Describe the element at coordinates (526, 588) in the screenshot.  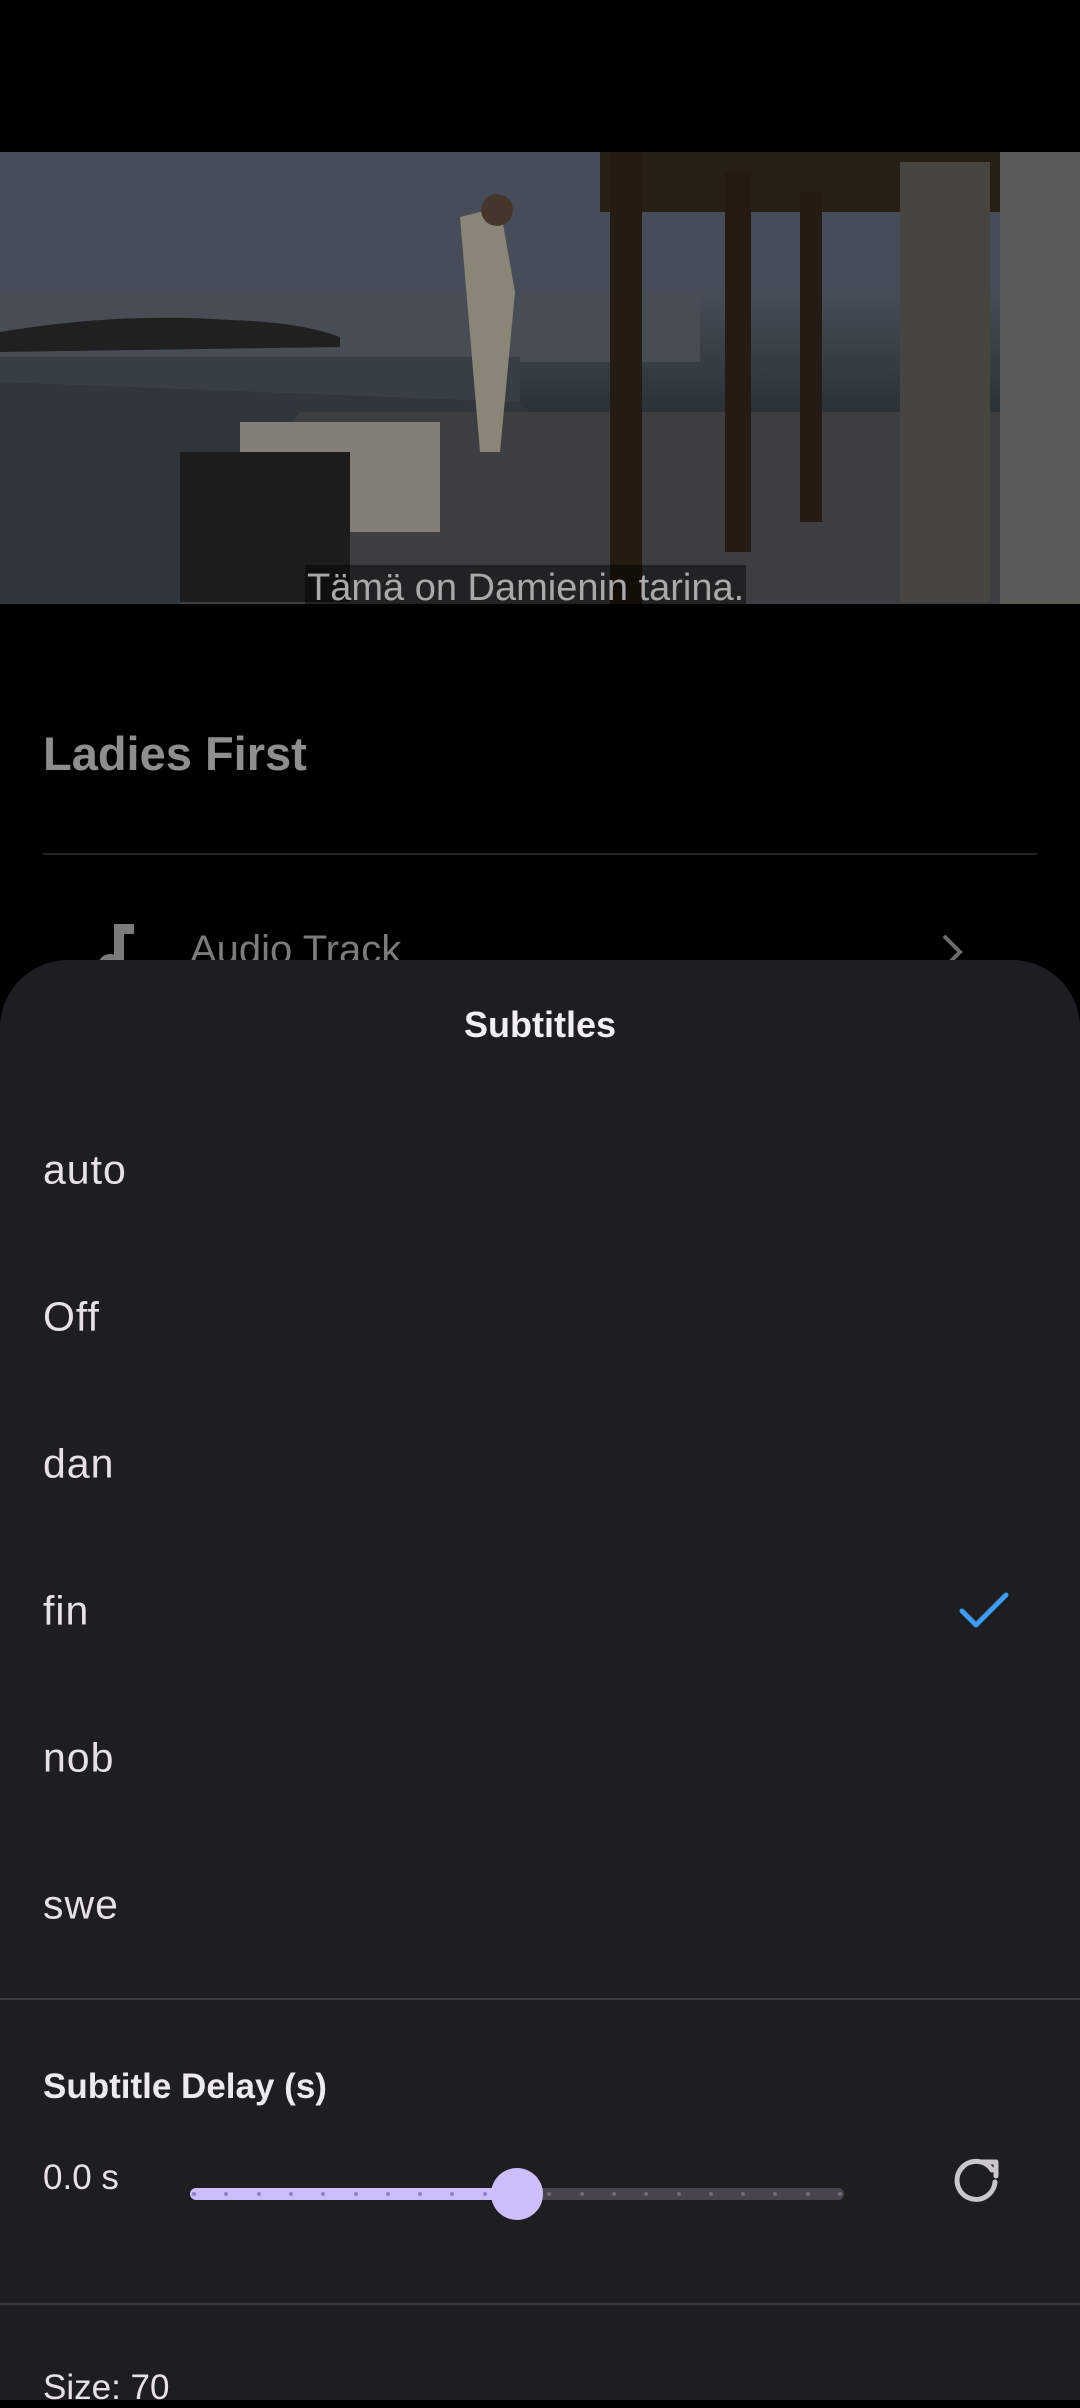
I see `subtitle-caption: Tämä on Damienin tarina.` at that location.